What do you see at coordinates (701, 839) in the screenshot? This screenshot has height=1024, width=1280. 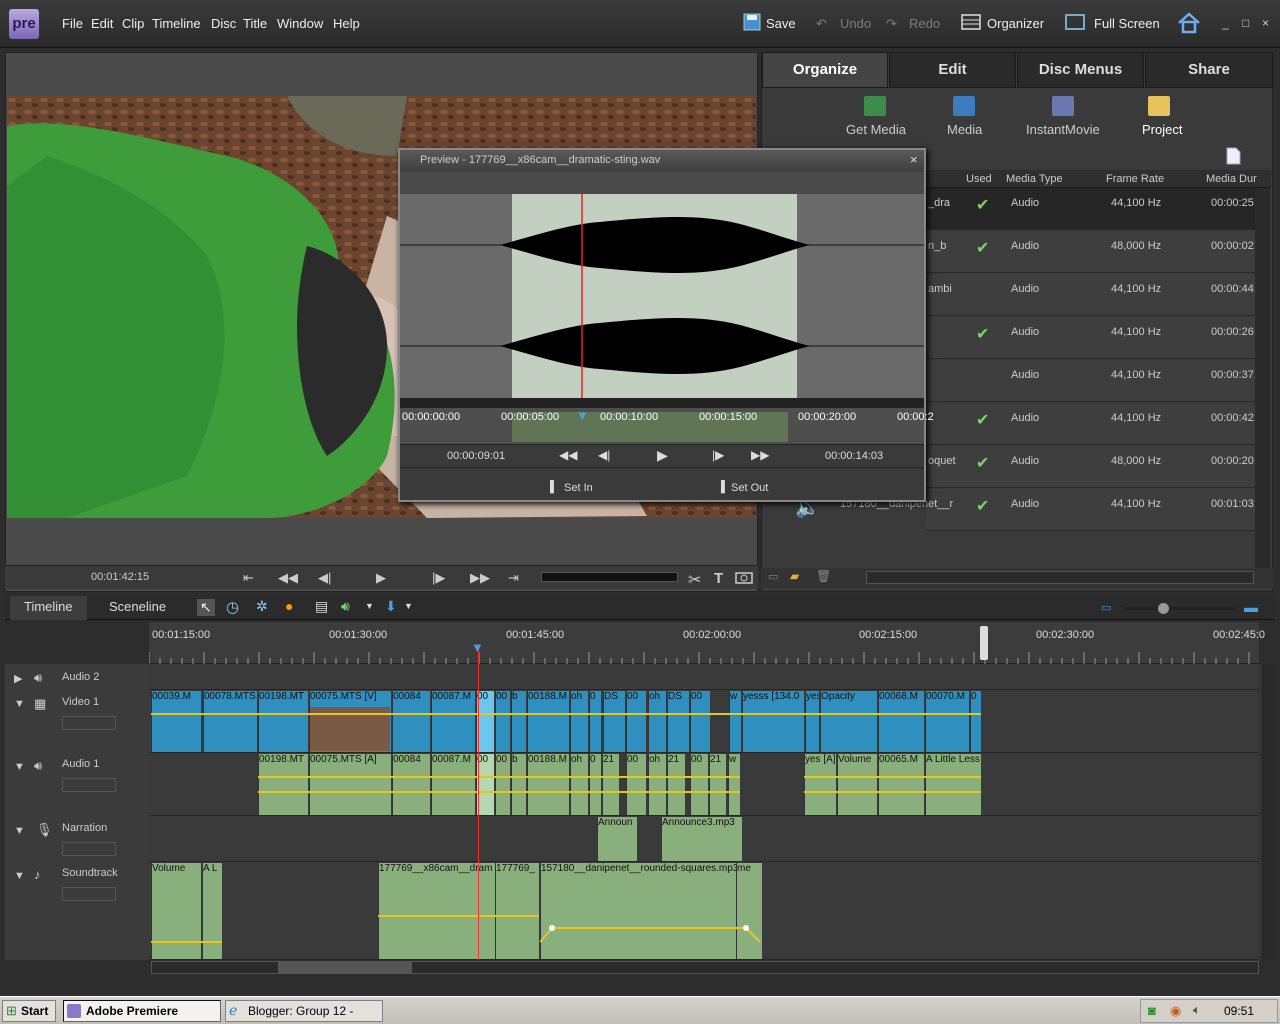 I see `audio-clip: Announce3.mp3` at bounding box center [701, 839].